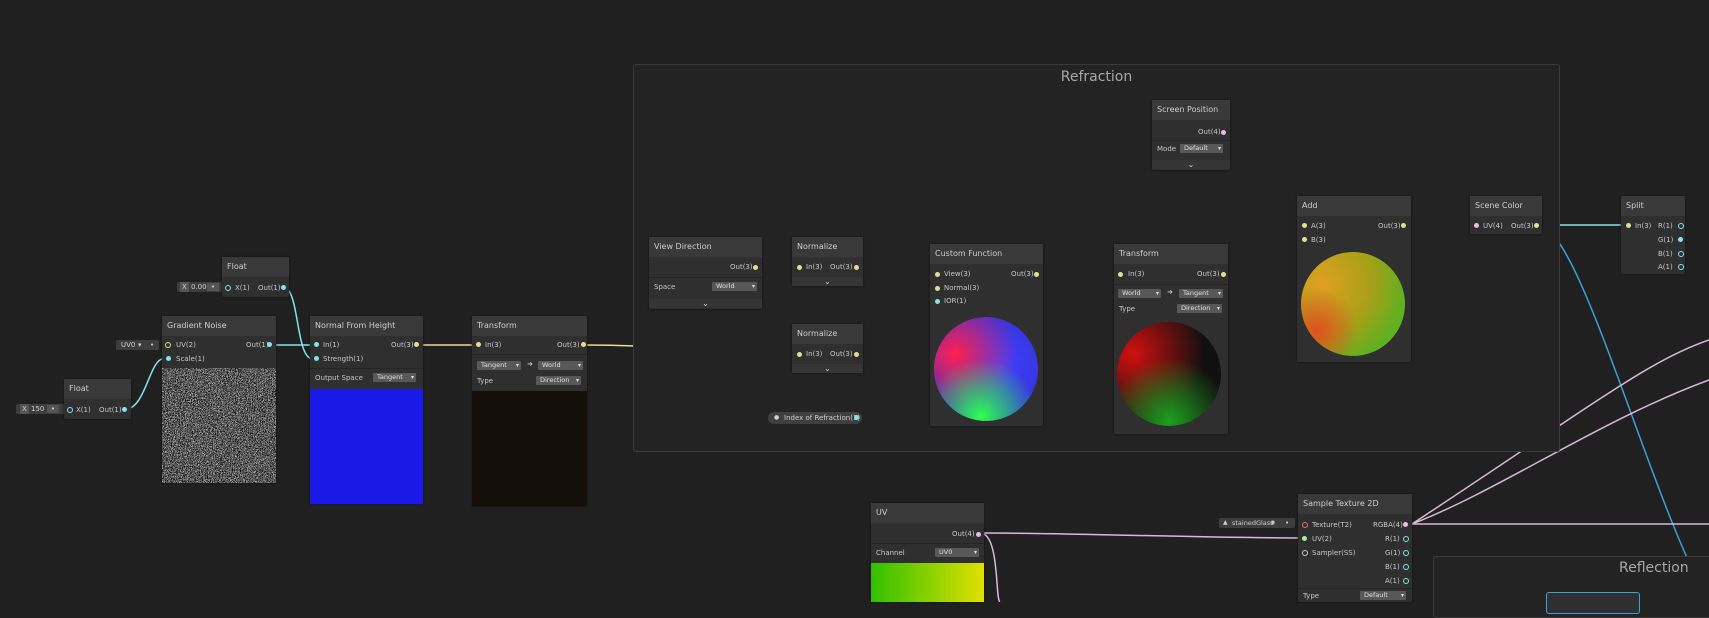  Describe the element at coordinates (255, 277) in the screenshot. I see `float2-node: Float X(1) Out(1)` at that location.